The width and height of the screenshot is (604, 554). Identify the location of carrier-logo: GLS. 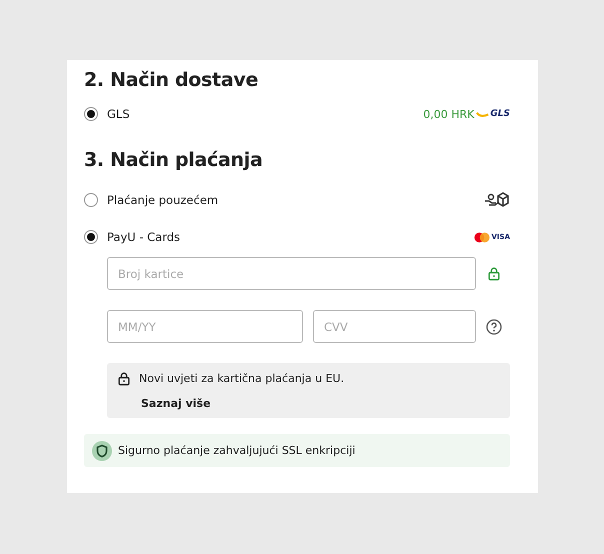
(493, 114).